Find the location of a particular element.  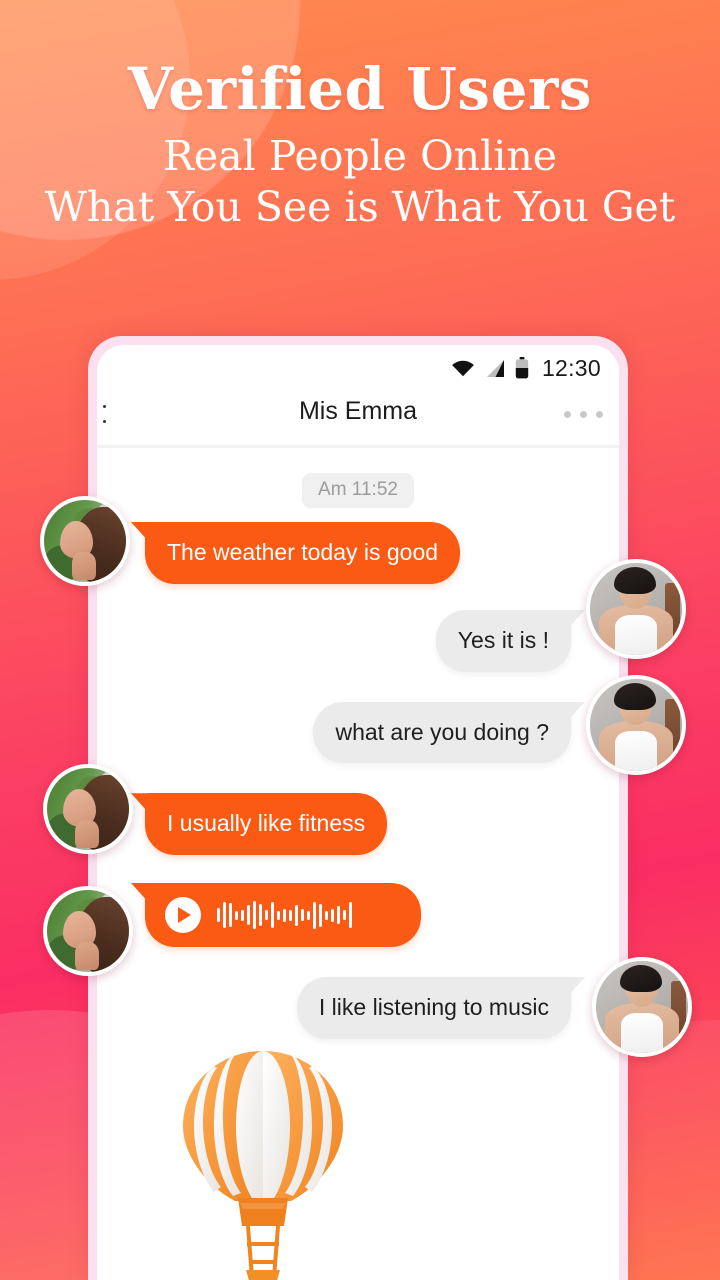

message-text: I usually like fitness is located at coordinates (266, 823).